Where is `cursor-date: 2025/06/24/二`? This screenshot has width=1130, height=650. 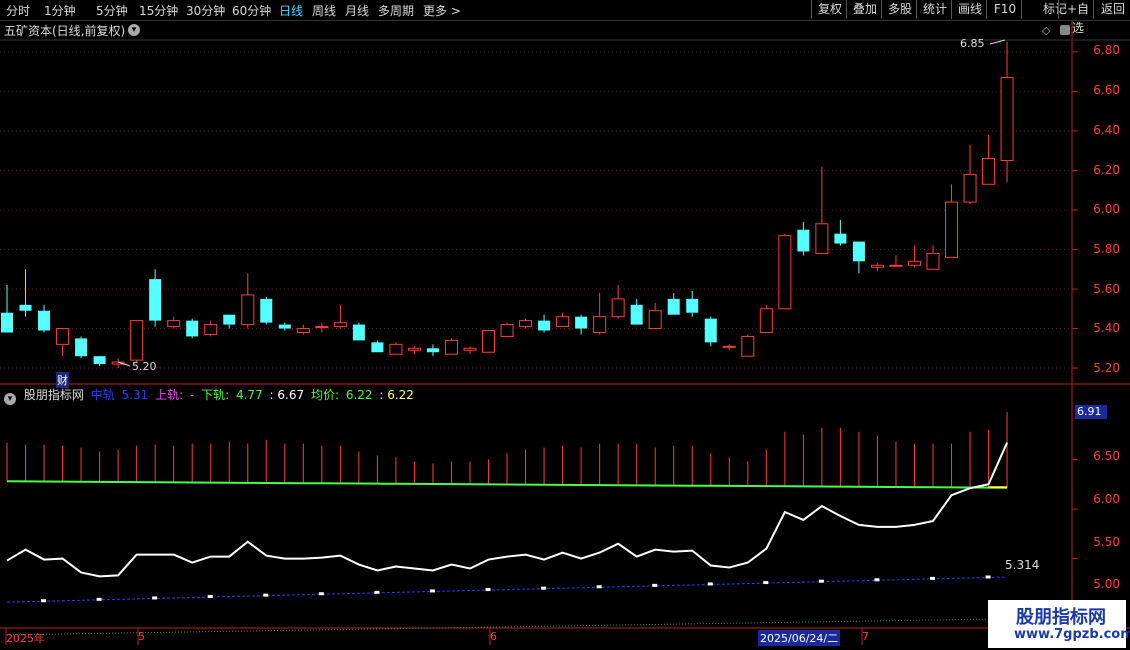 cursor-date: 2025/06/24/二 is located at coordinates (799, 638).